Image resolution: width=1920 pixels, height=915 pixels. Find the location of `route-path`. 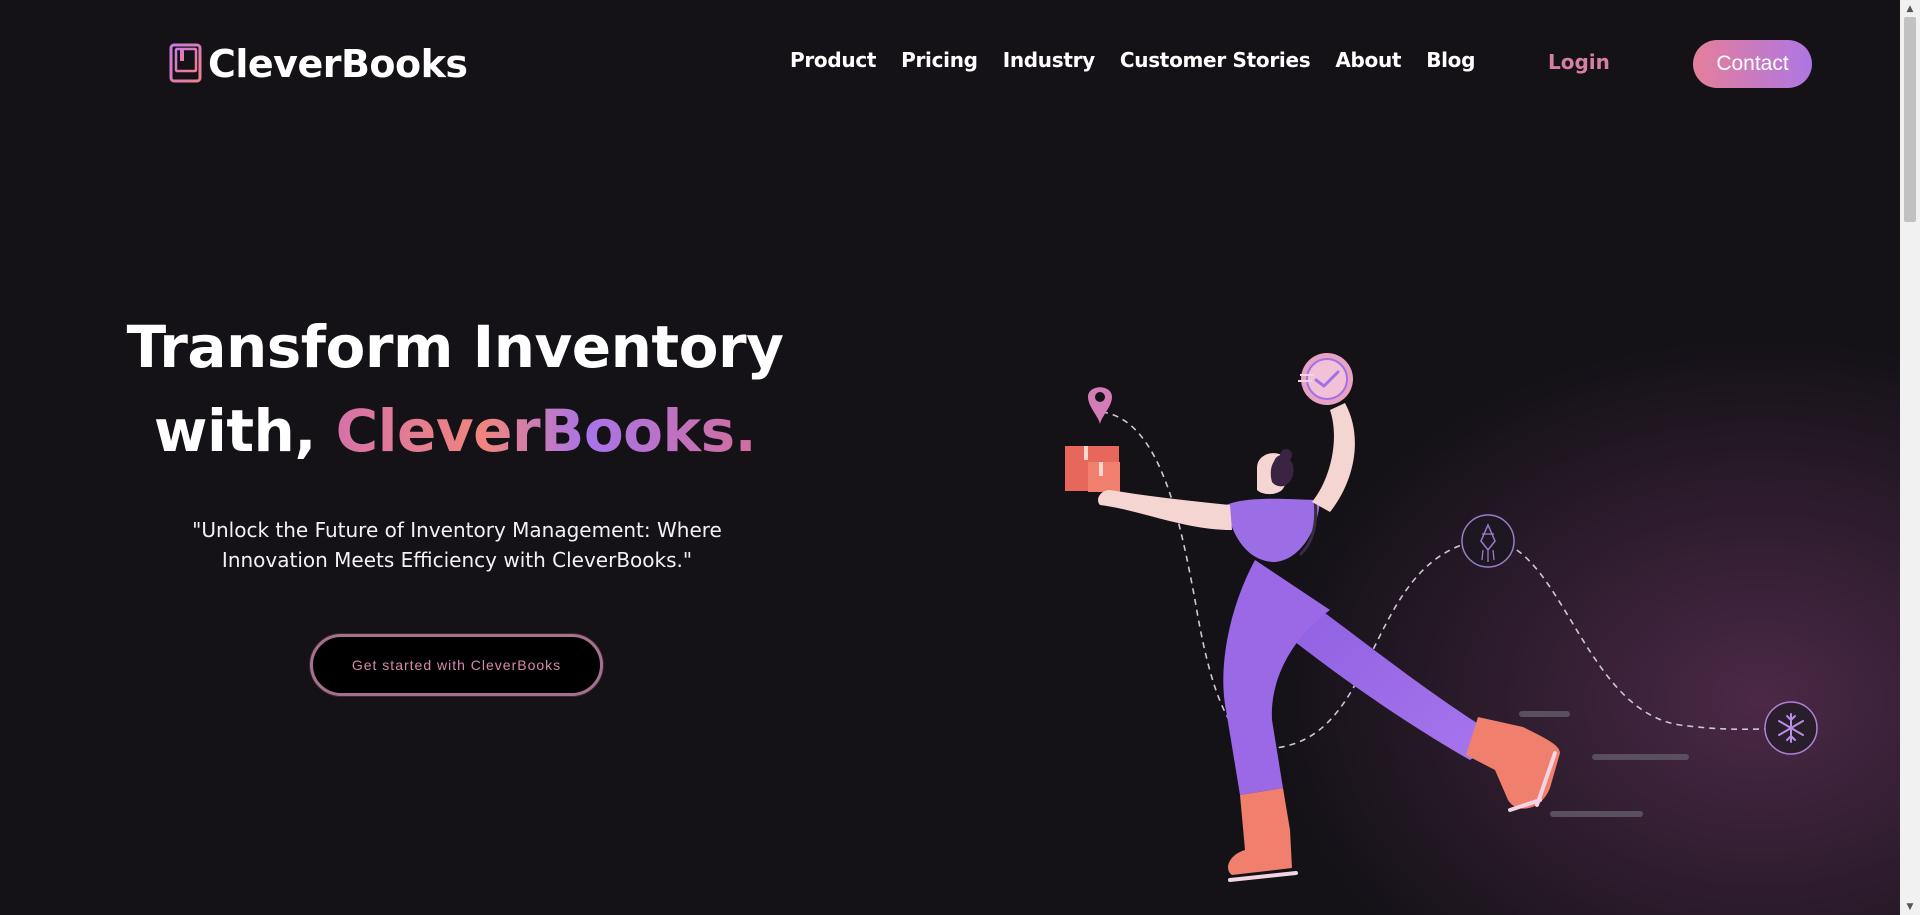

route-path is located at coordinates (1446, 580).